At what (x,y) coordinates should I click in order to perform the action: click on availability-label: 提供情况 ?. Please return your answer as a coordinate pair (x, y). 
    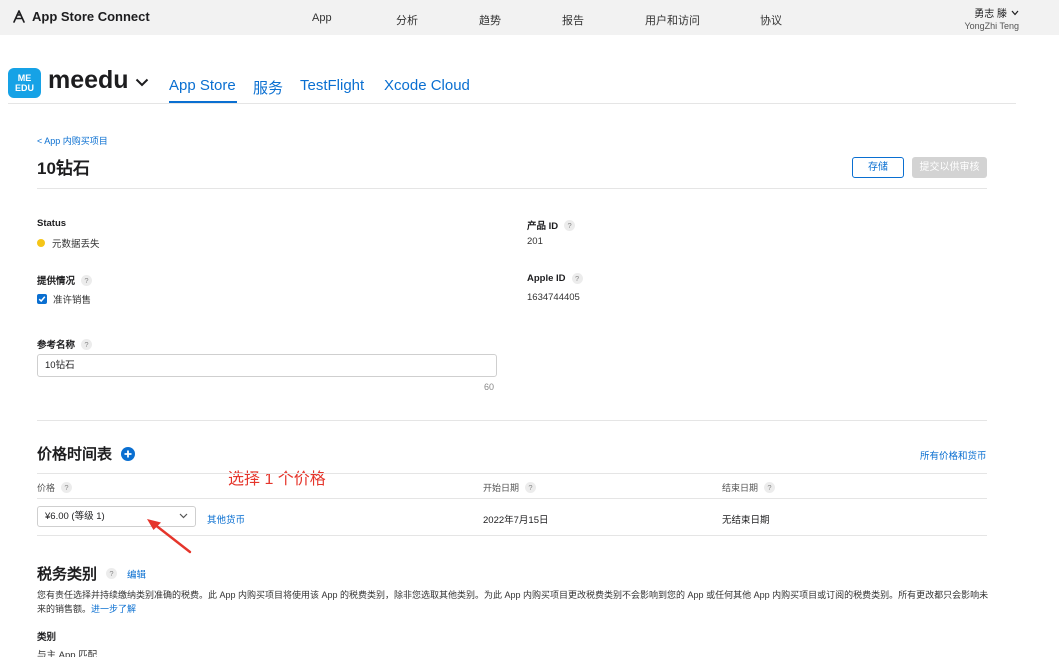
    Looking at the image, I should click on (65, 280).